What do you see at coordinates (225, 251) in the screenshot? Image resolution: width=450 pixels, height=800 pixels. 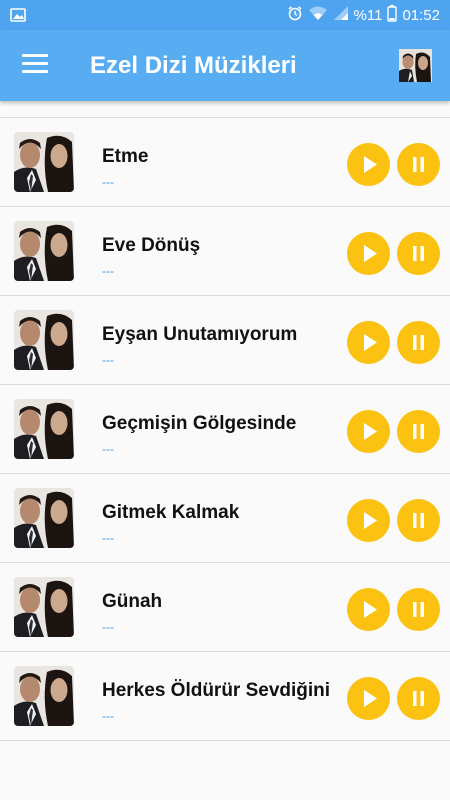 I see `list-item: Eve Dönüş ---` at bounding box center [225, 251].